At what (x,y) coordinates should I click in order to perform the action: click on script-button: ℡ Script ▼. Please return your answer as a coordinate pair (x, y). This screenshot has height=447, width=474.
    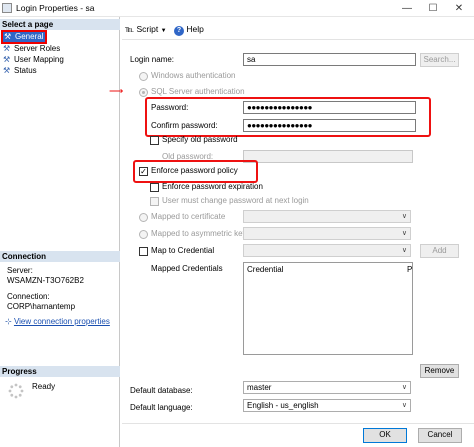
    Looking at the image, I should click on (146, 30).